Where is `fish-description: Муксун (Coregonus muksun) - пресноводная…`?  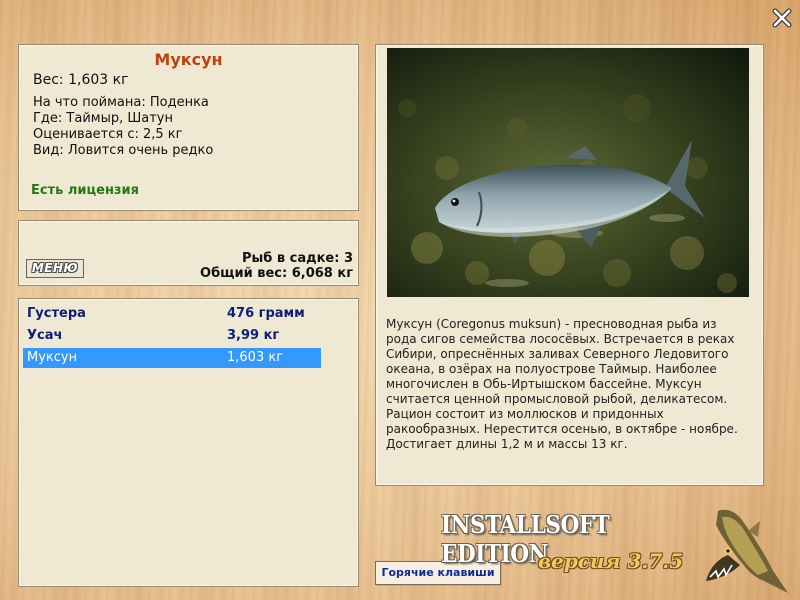 fish-description: Муксун (Coregonus muksun) - пресноводная… is located at coordinates (562, 384).